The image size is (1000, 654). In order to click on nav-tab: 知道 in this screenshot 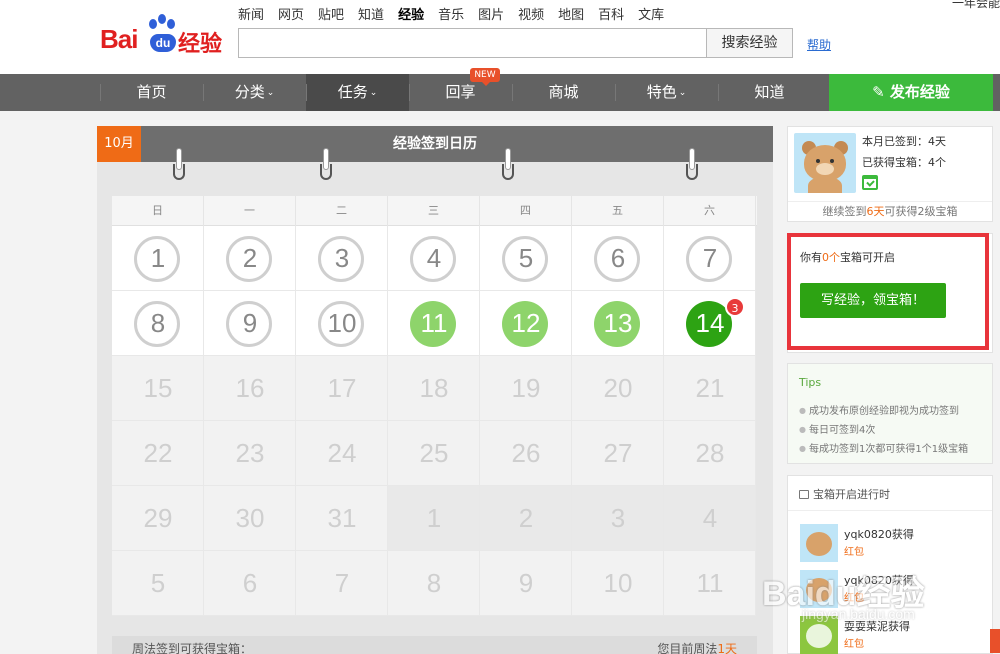, I will do `click(769, 92)`.